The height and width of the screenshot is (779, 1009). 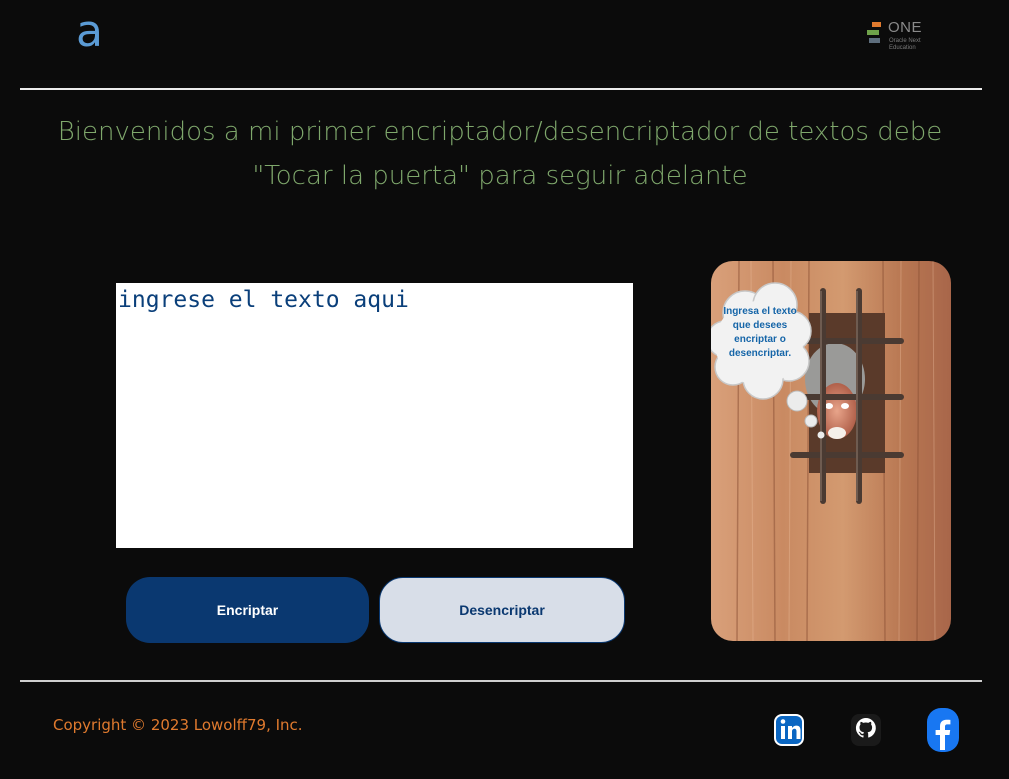 What do you see at coordinates (89, 32) in the screenshot?
I see `alura-logo: a` at bounding box center [89, 32].